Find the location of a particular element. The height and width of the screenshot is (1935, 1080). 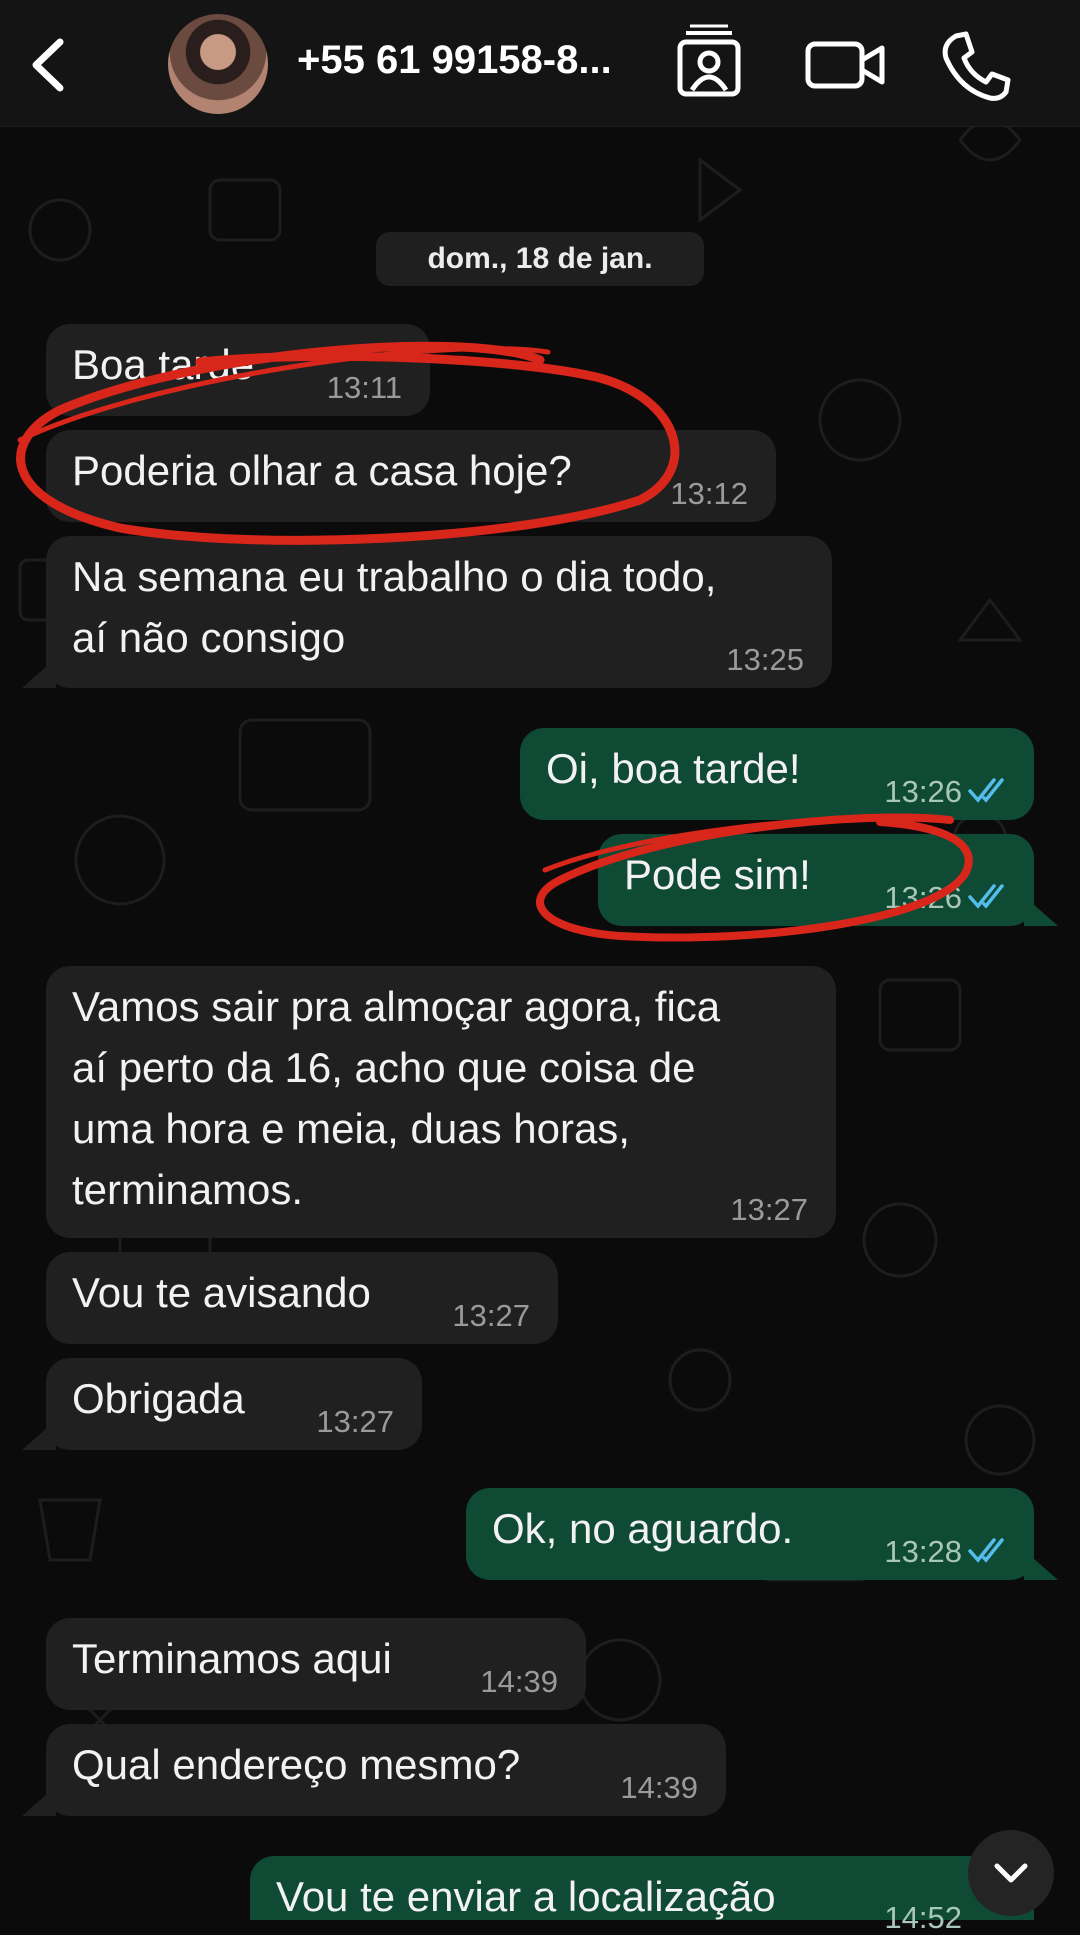

message-time: 13:11 is located at coordinates (364, 387).